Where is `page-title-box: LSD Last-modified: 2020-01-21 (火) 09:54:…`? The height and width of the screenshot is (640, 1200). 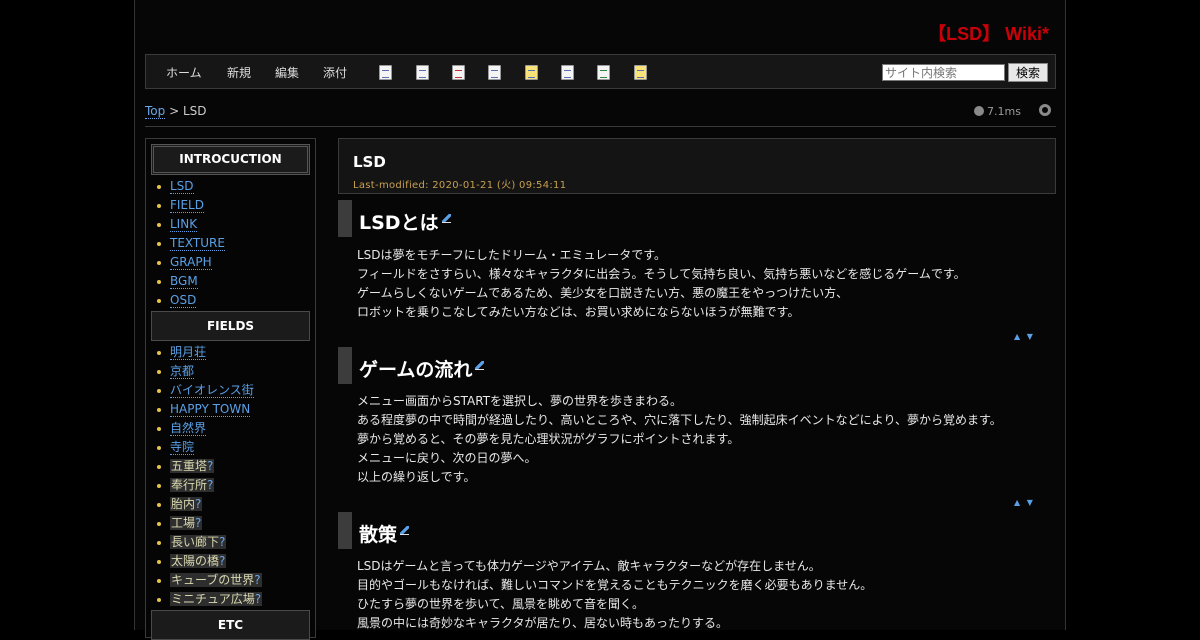 page-title-box: LSD Last-modified: 2020-01-21 (火) 09:54:… is located at coordinates (697, 166).